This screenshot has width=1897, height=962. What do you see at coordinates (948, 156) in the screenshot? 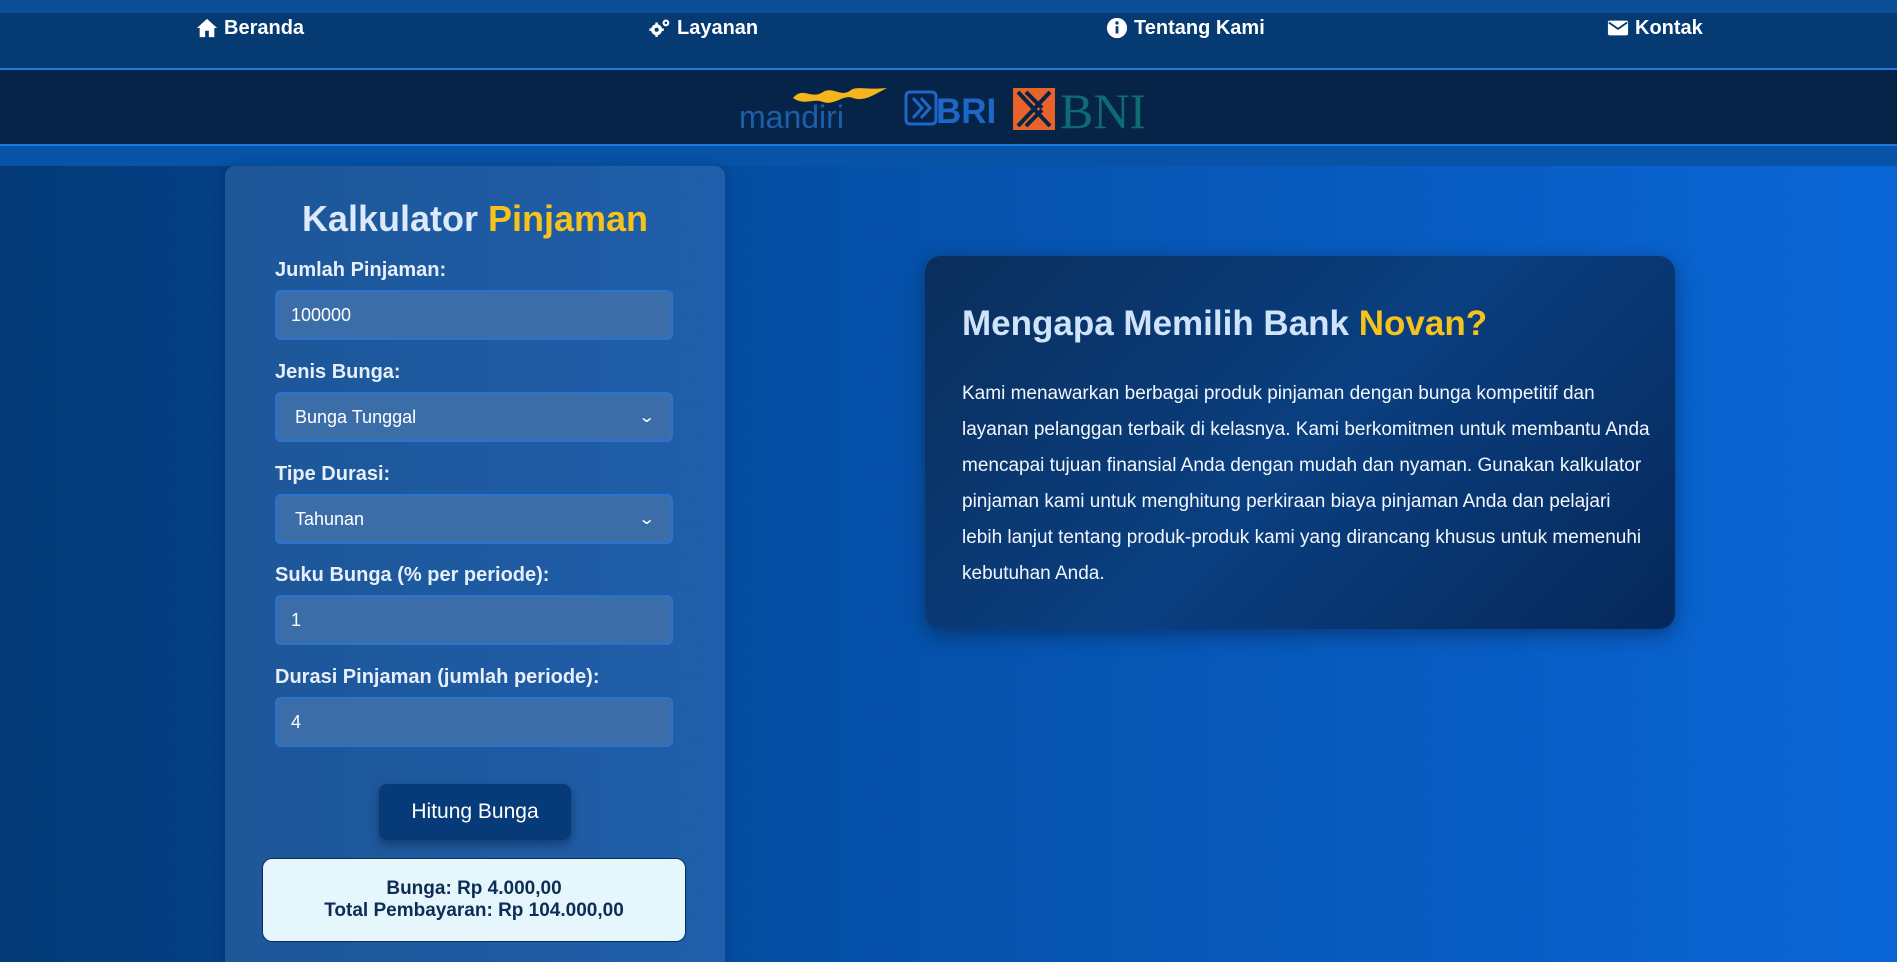
I see `header-divider-strip` at bounding box center [948, 156].